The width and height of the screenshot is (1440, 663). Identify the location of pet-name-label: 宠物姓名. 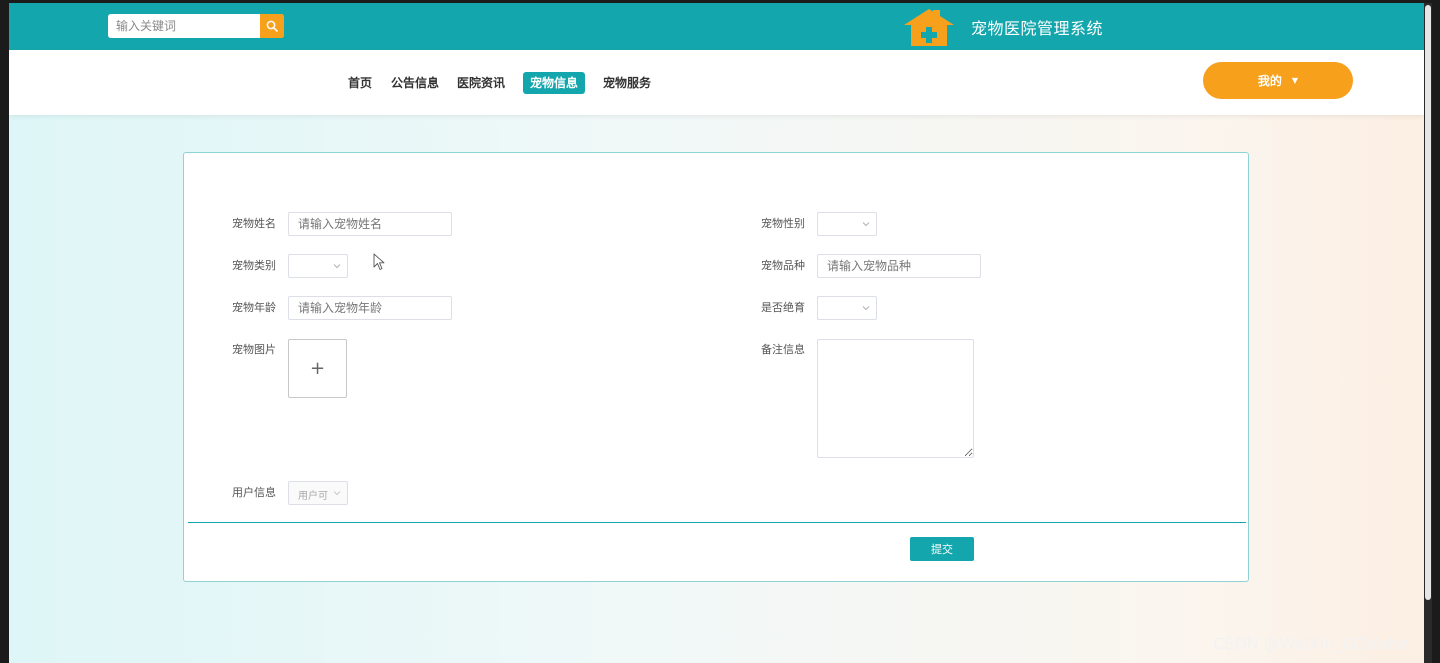
(254, 223).